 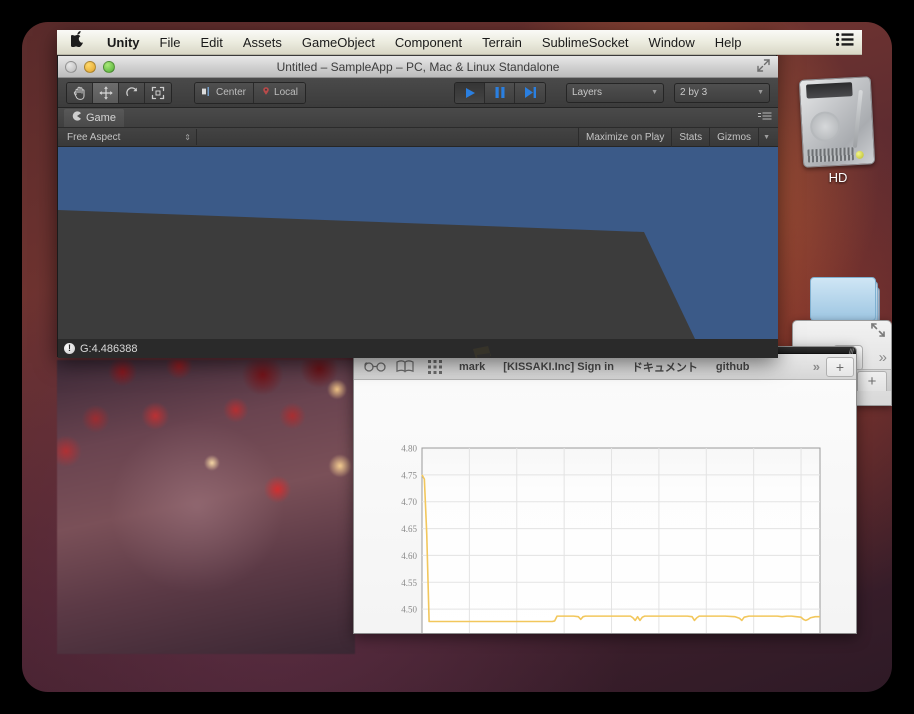 I want to click on layout-label: 2 by 3, so click(x=694, y=92).